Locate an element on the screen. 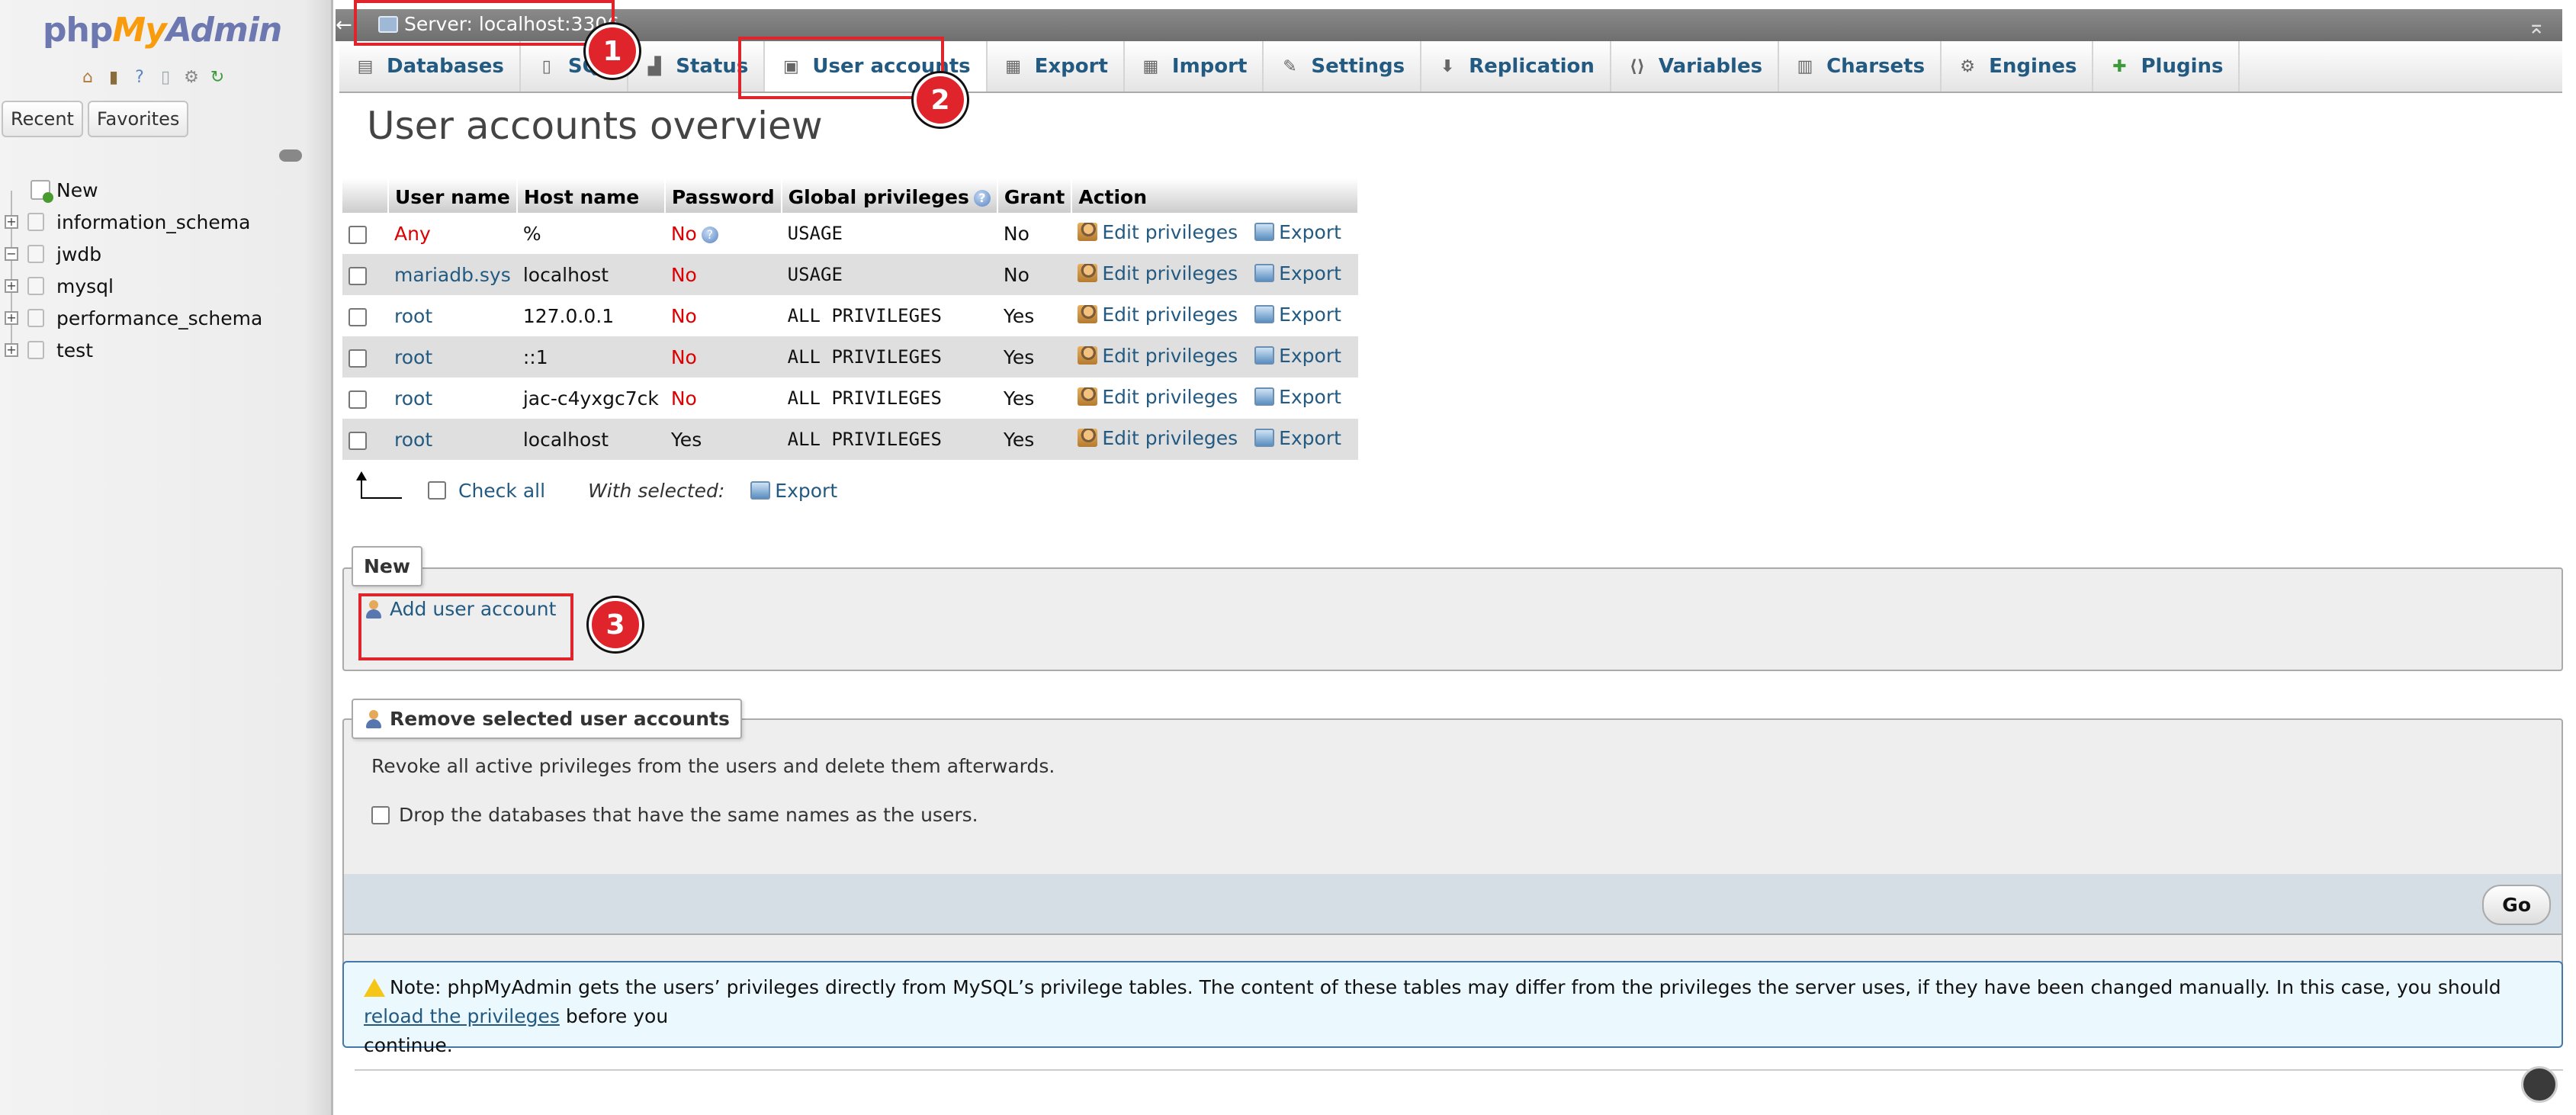 Image resolution: width=2576 pixels, height=1115 pixels. tree-item-label: New is located at coordinates (77, 190).